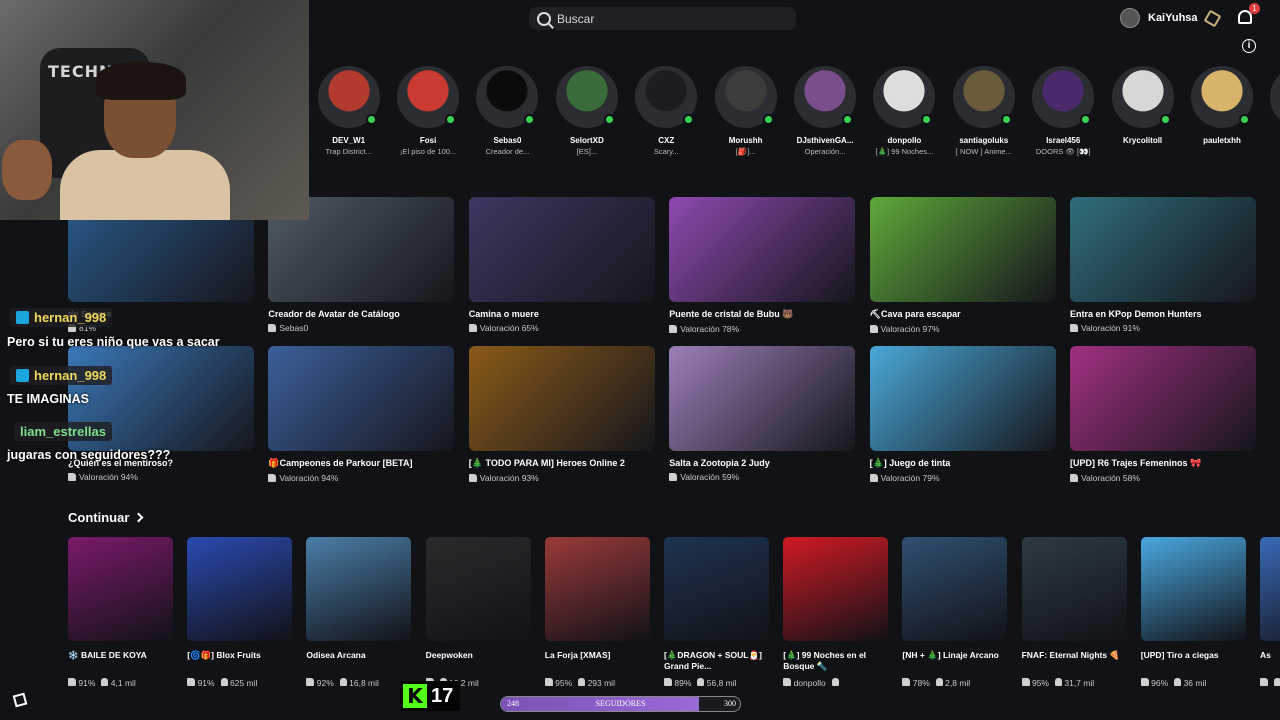  Describe the element at coordinates (358, 661) in the screenshot. I see `game-title: Odisea Arcana` at that location.